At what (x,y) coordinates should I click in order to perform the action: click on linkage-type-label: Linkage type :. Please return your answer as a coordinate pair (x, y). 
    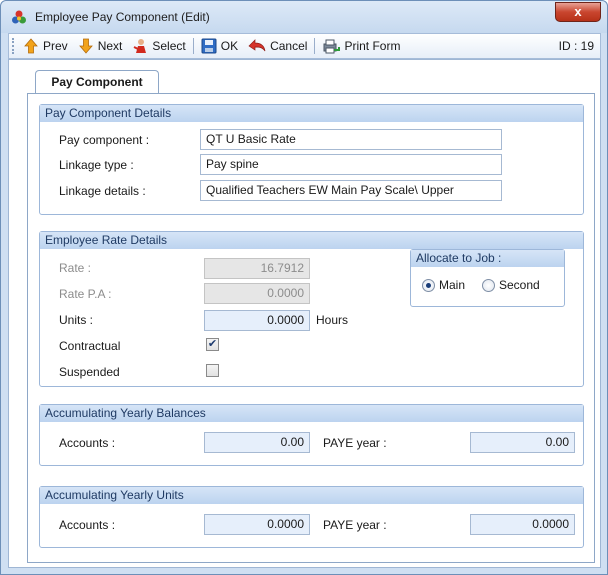
    Looking at the image, I should click on (96, 165).